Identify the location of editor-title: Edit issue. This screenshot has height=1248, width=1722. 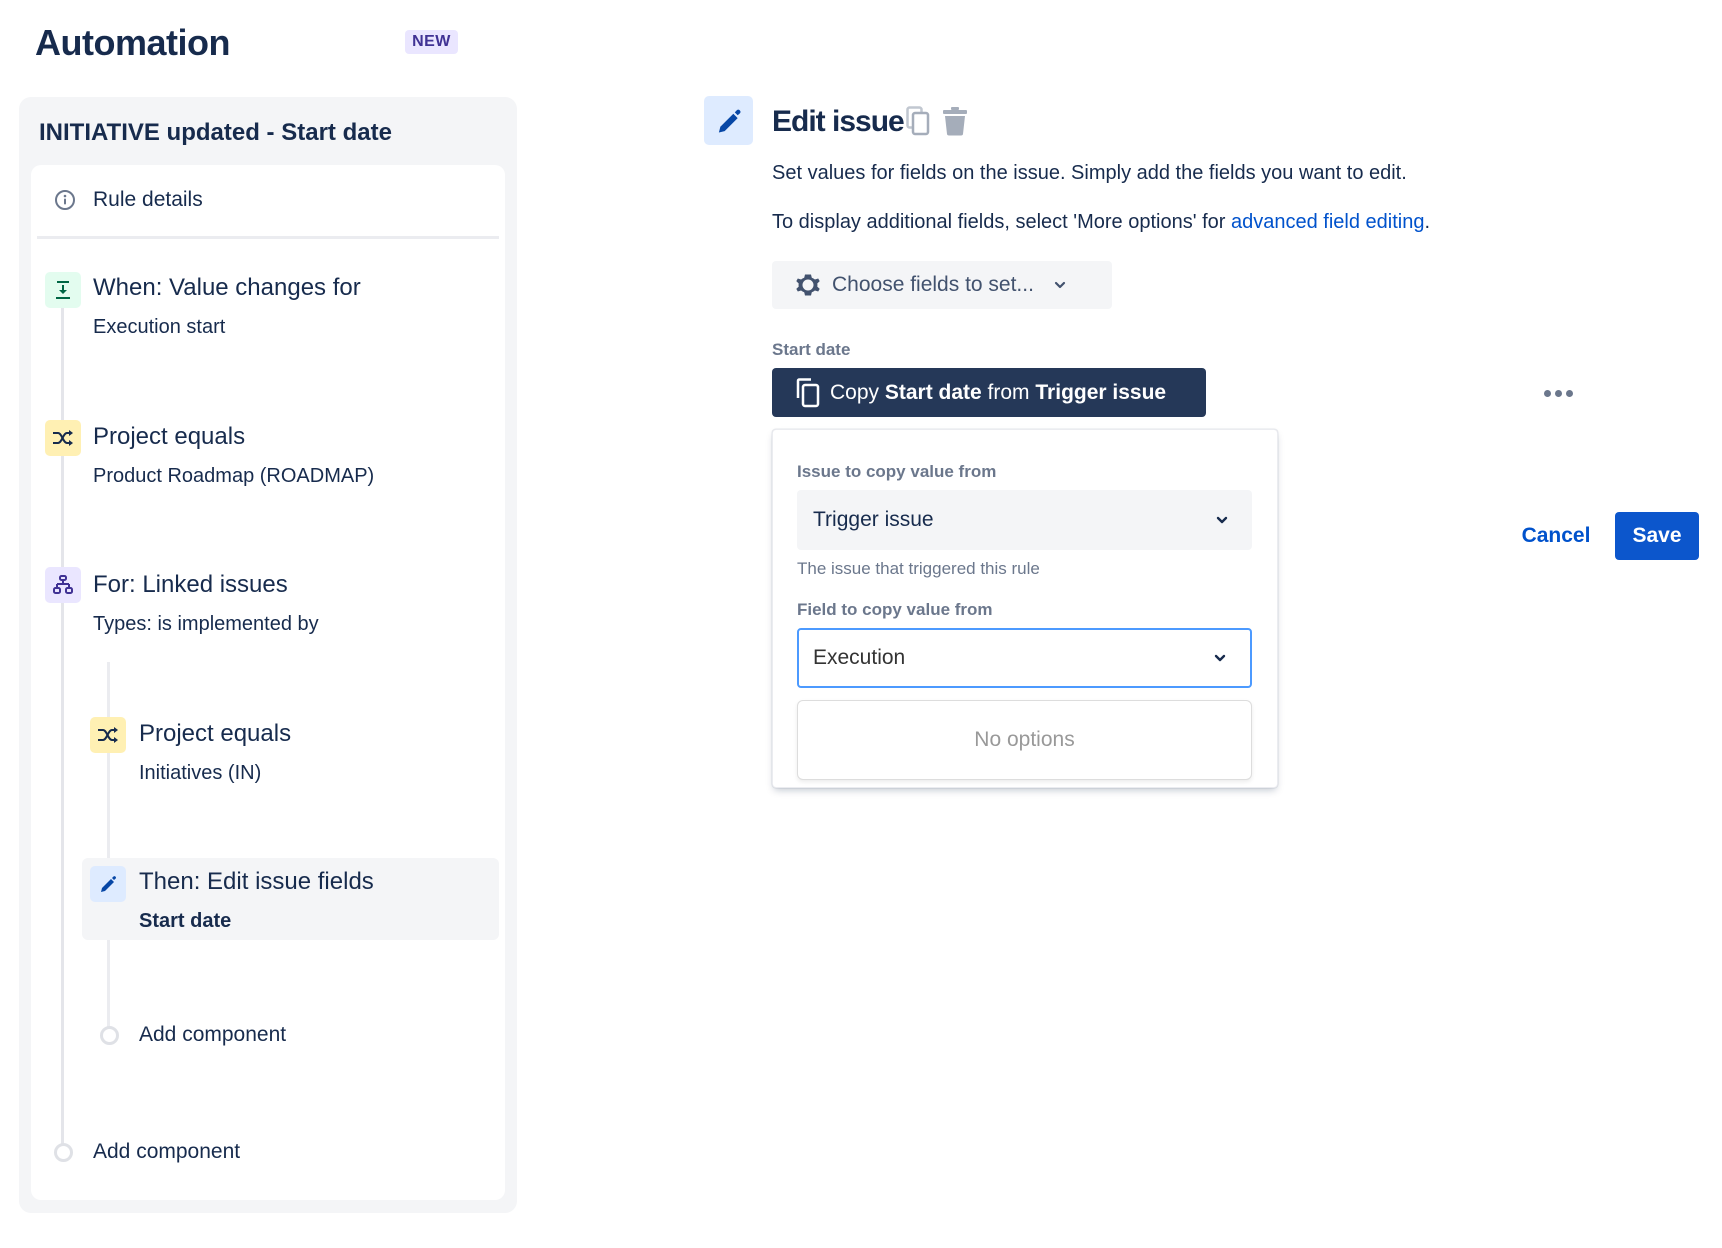
(838, 121).